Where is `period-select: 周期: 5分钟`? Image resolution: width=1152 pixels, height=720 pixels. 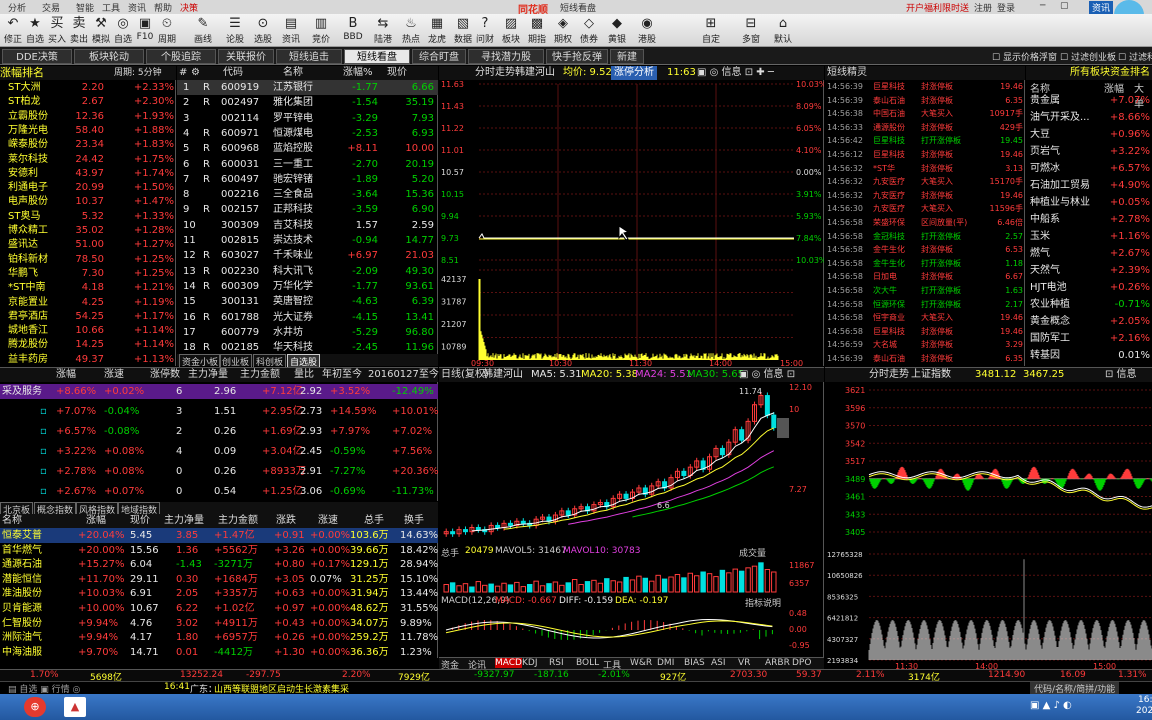 period-select: 周期: 5分钟 is located at coordinates (138, 73).